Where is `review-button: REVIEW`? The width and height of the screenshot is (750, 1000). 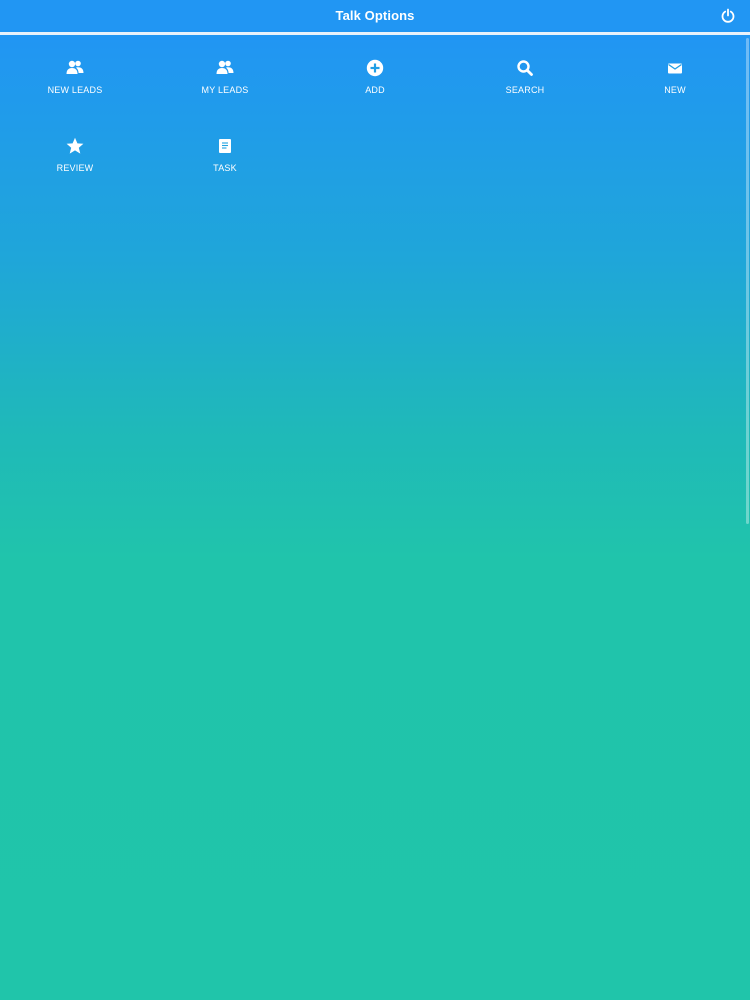
review-button: REVIEW is located at coordinates (75, 166).